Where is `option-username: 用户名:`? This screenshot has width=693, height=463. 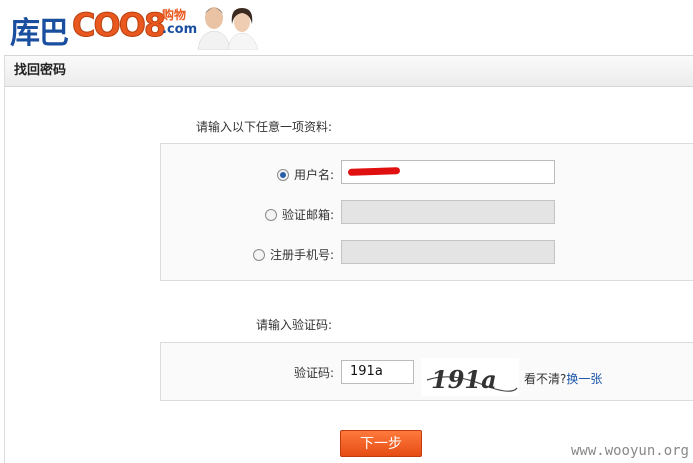
option-username: 用户名: is located at coordinates (282, 174).